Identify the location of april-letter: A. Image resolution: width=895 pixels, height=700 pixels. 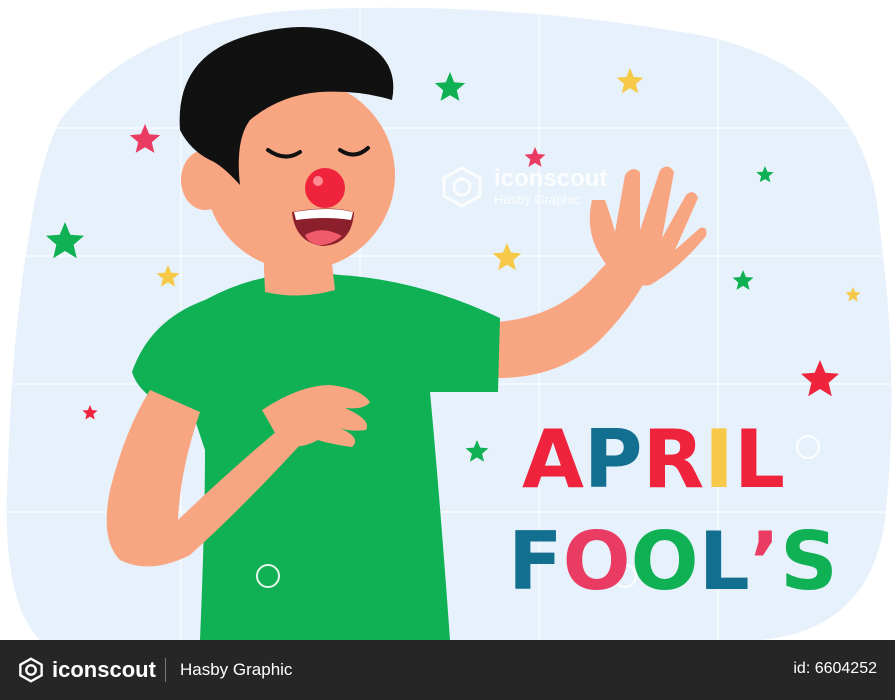
(553, 459).